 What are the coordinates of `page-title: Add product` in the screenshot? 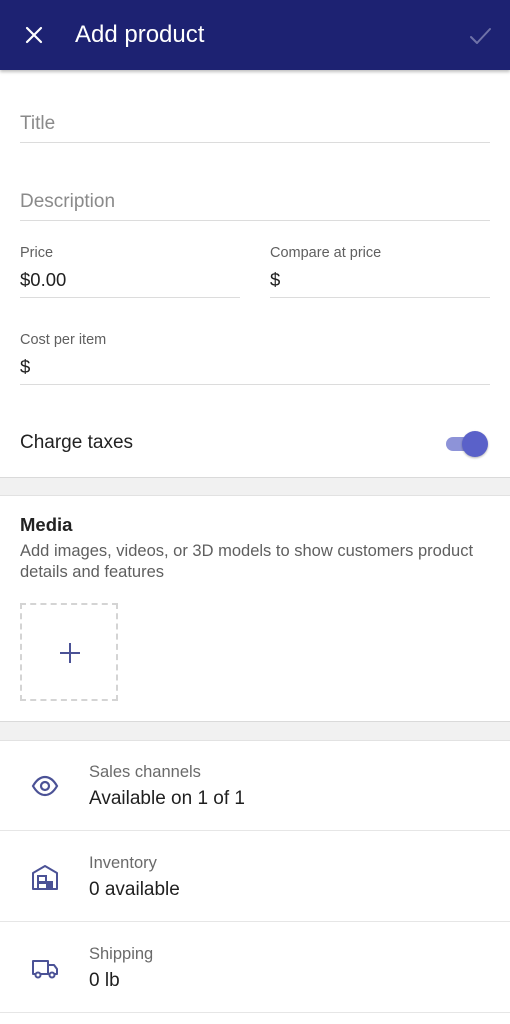 It's located at (140, 34).